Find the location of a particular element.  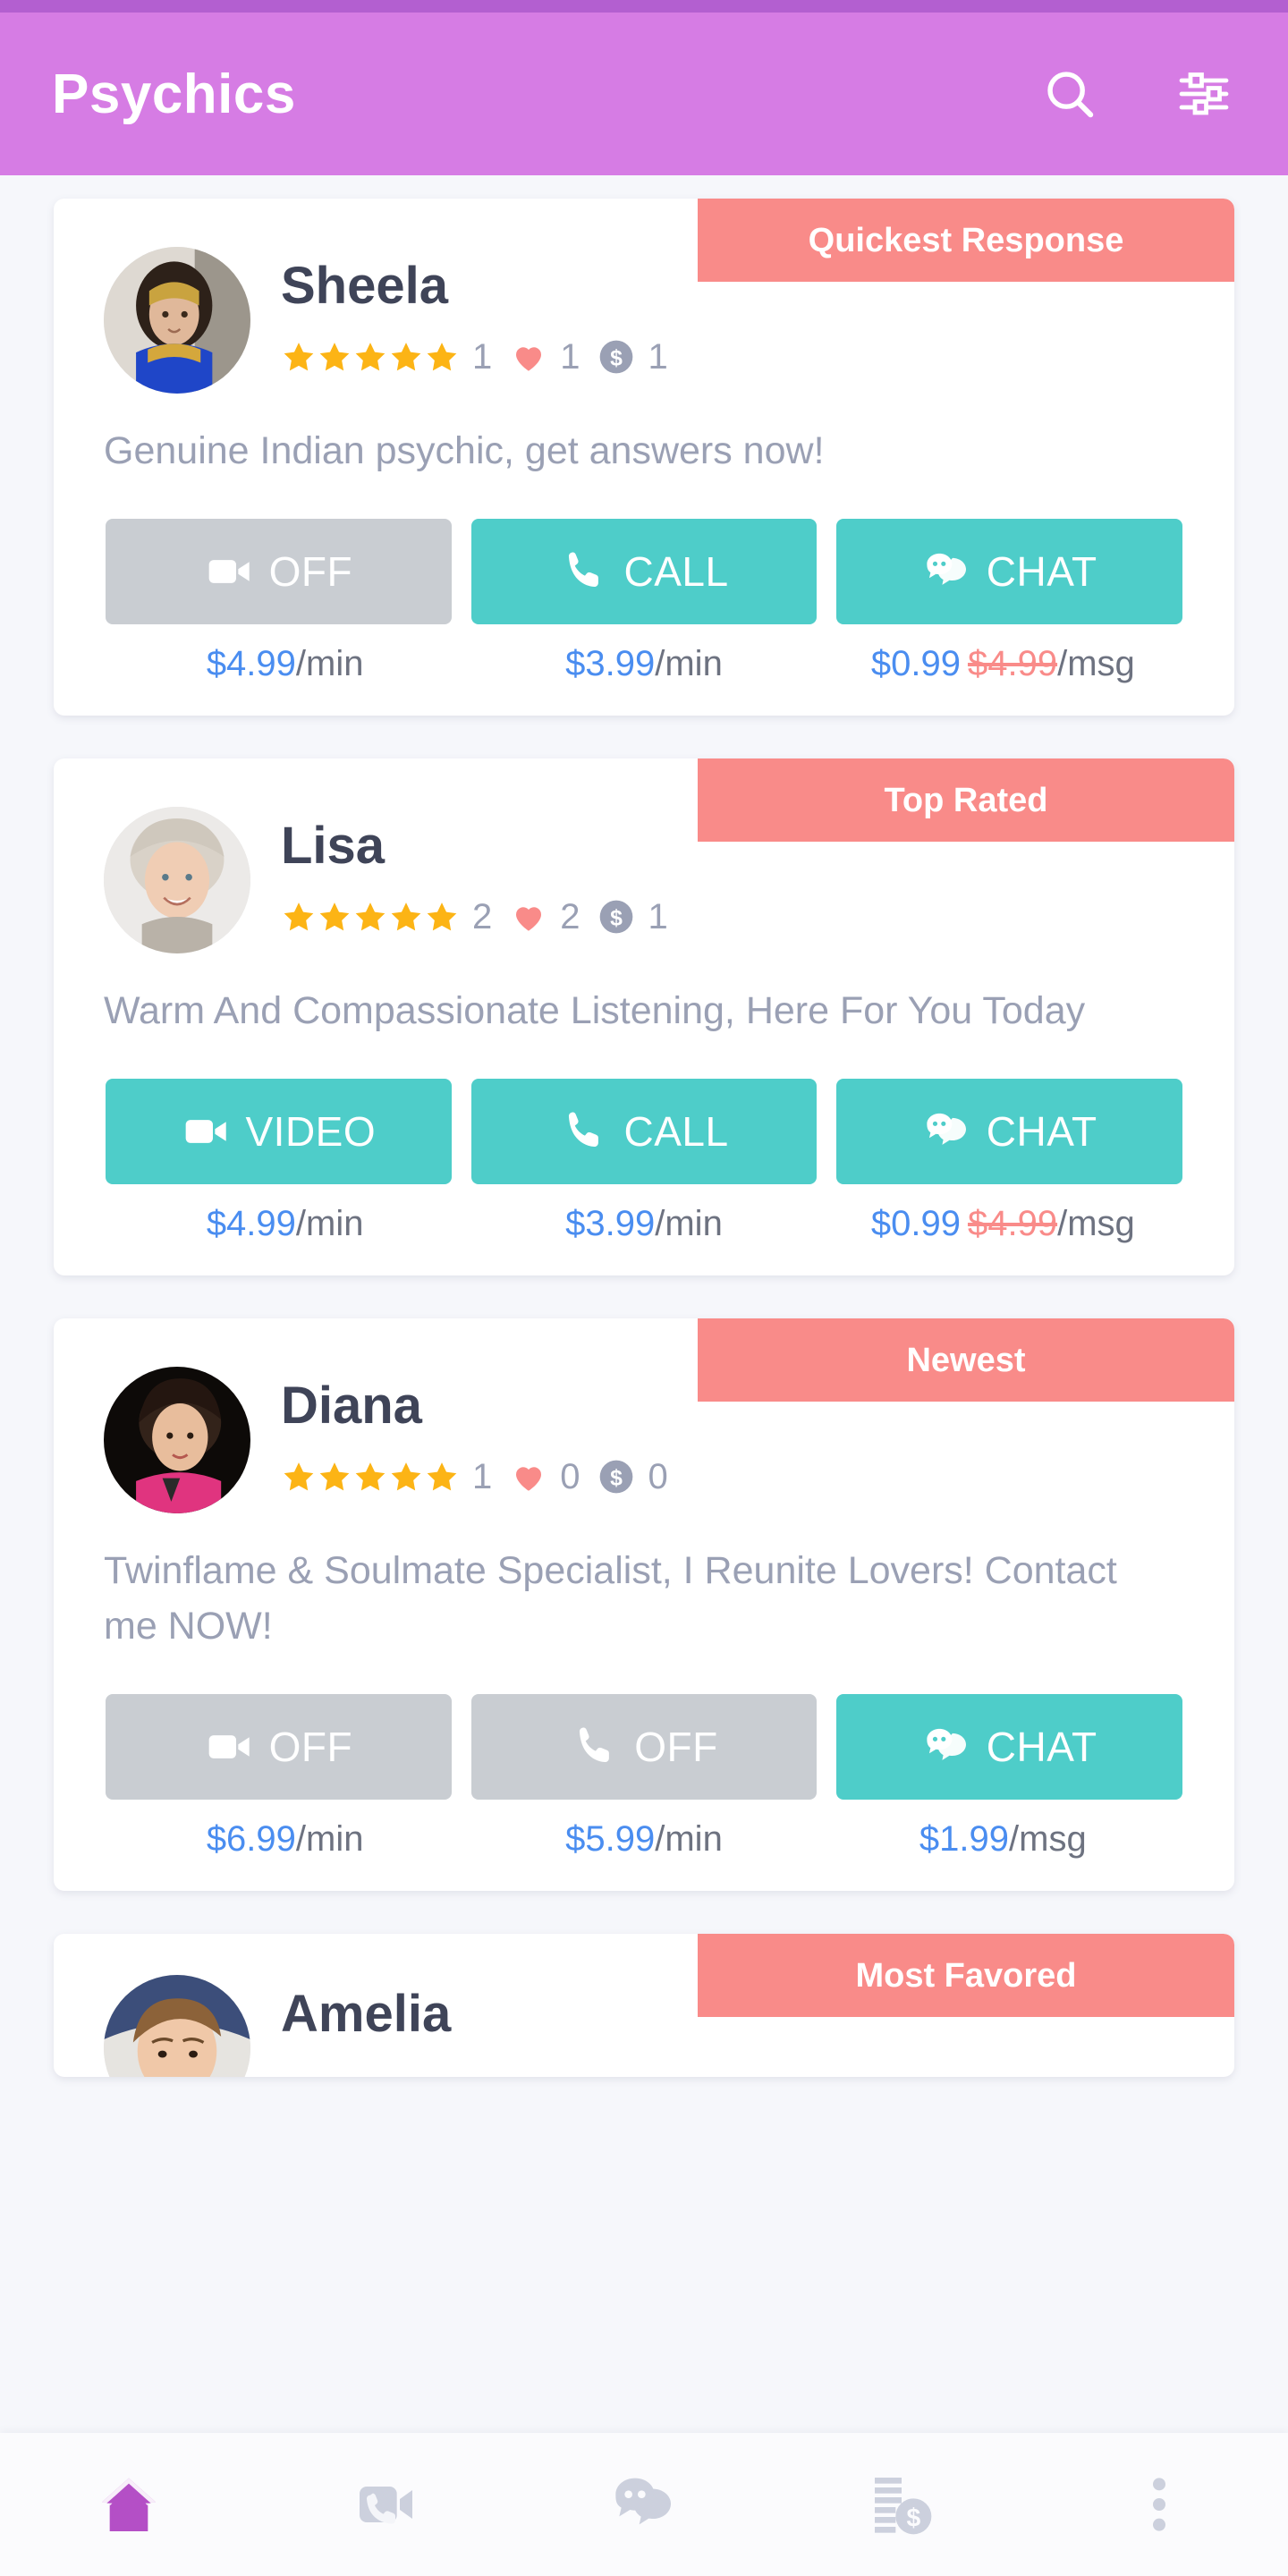

earnings-count: 0 is located at coordinates (658, 1476).